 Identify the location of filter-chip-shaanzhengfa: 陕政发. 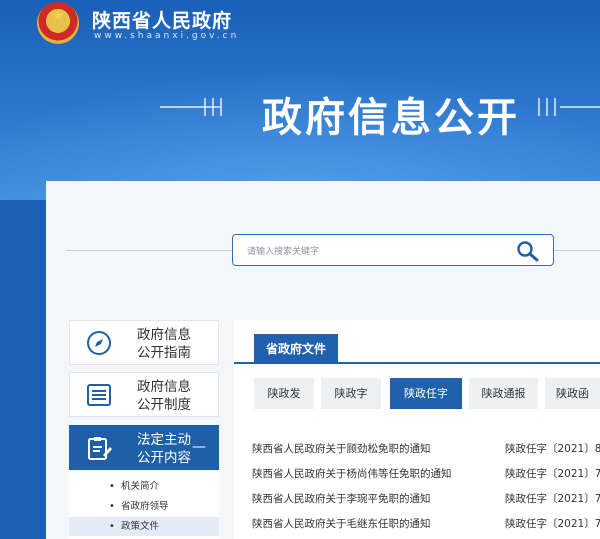
(284, 393).